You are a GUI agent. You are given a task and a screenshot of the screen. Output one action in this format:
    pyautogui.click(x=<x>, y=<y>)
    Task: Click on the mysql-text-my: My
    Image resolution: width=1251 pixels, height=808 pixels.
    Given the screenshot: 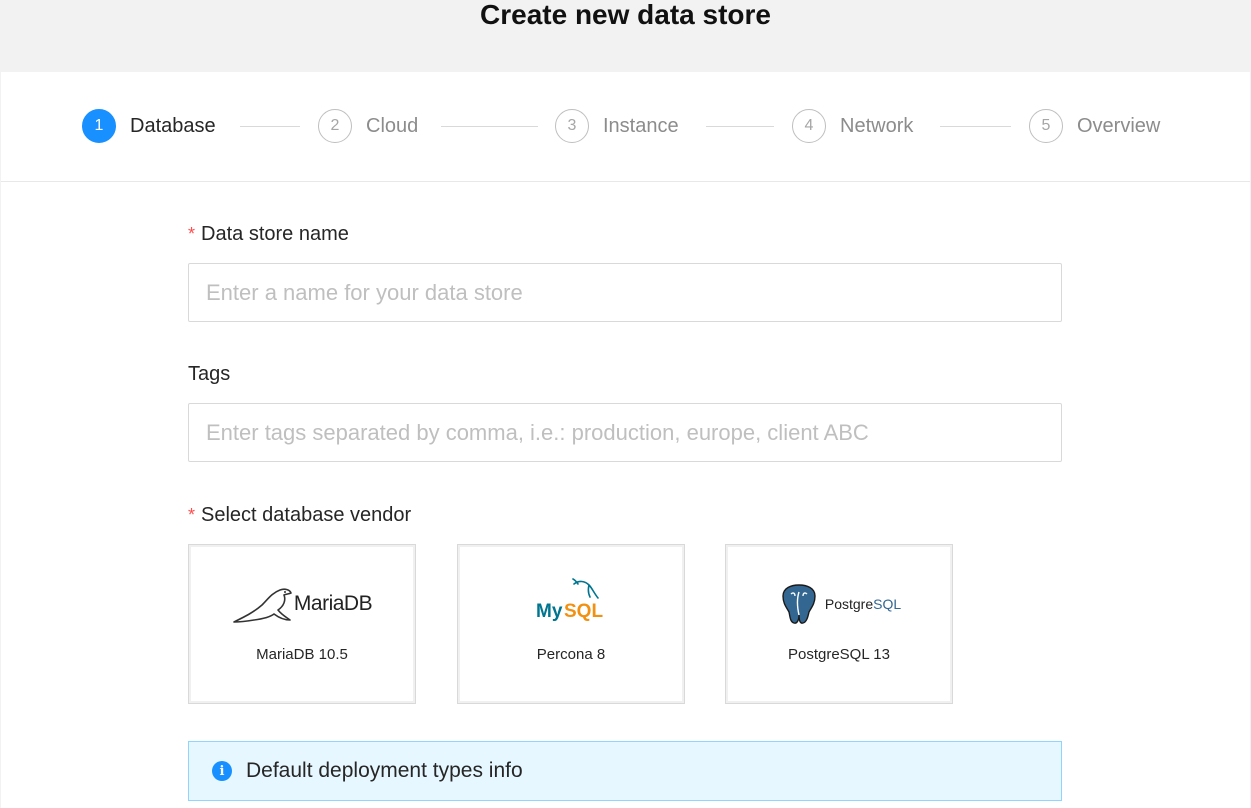 What is the action you would take?
    pyautogui.click(x=549, y=611)
    